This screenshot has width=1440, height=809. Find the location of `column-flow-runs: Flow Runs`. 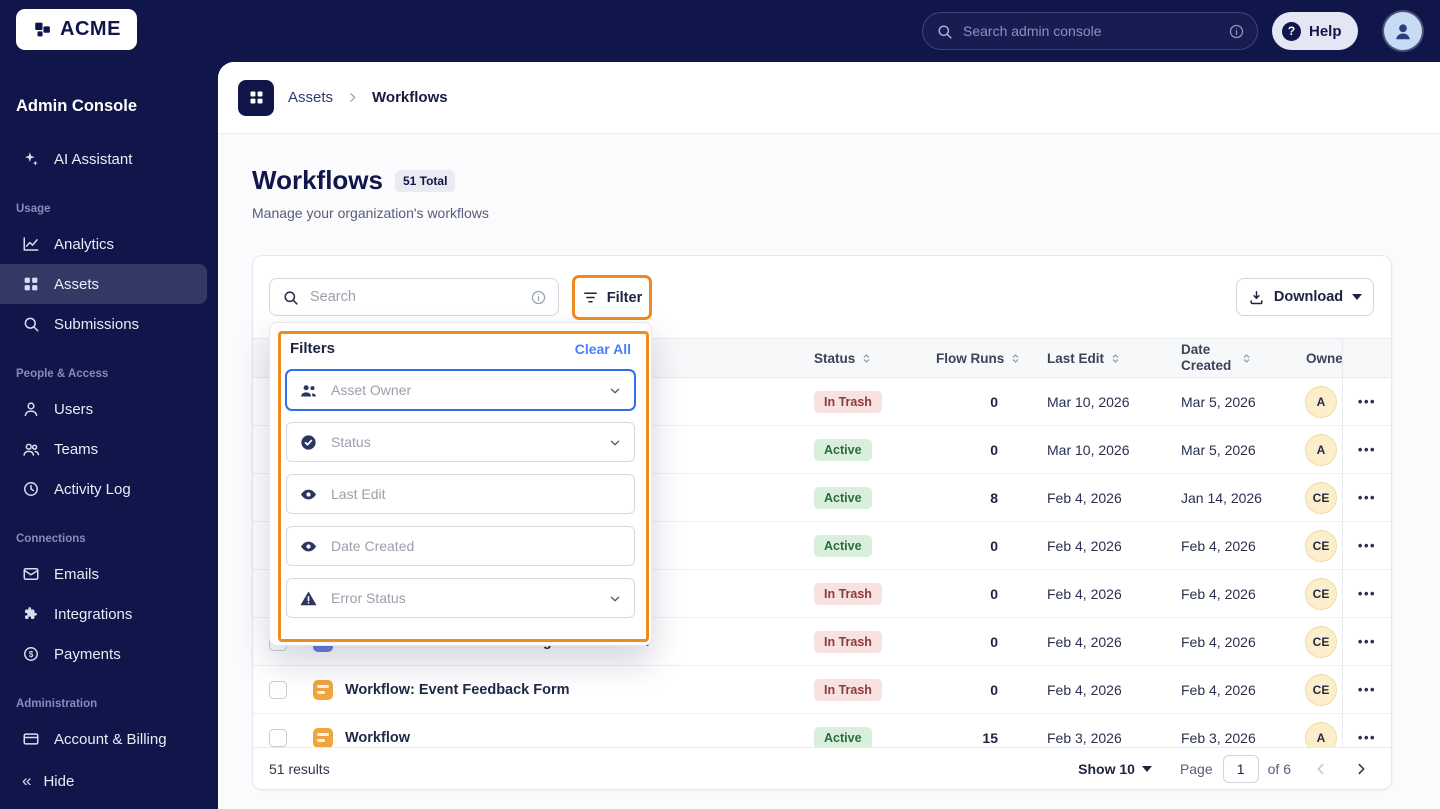

column-flow-runs: Flow Runs is located at coordinates (979, 358).